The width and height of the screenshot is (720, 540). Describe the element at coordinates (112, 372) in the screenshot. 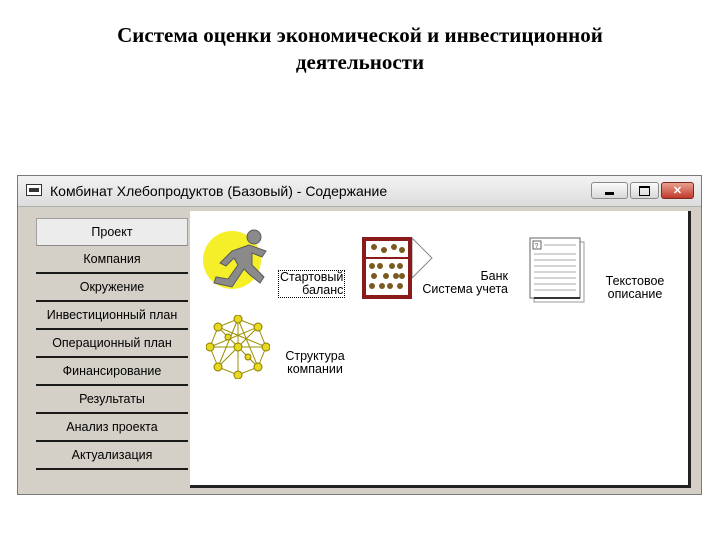

I see `nav-item-financing: Финансирование` at that location.